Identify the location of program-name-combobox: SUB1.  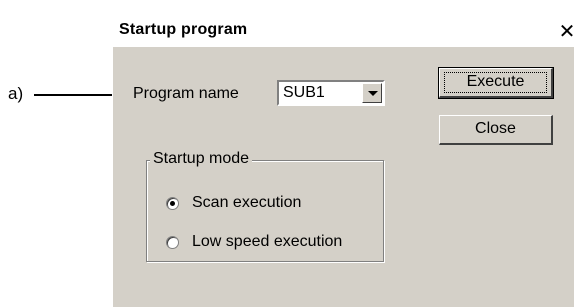
(331, 93).